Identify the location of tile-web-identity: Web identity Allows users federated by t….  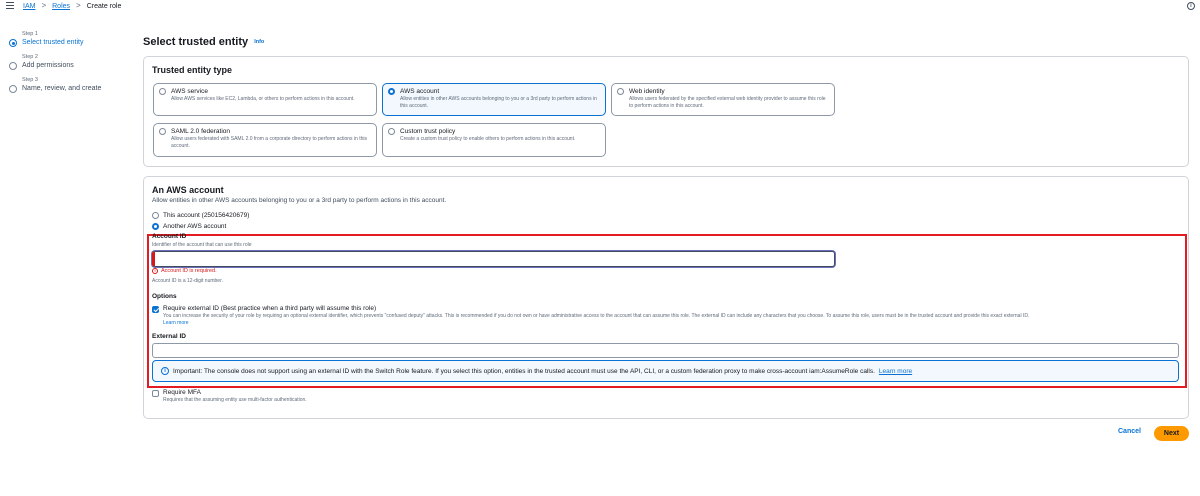
(723, 99).